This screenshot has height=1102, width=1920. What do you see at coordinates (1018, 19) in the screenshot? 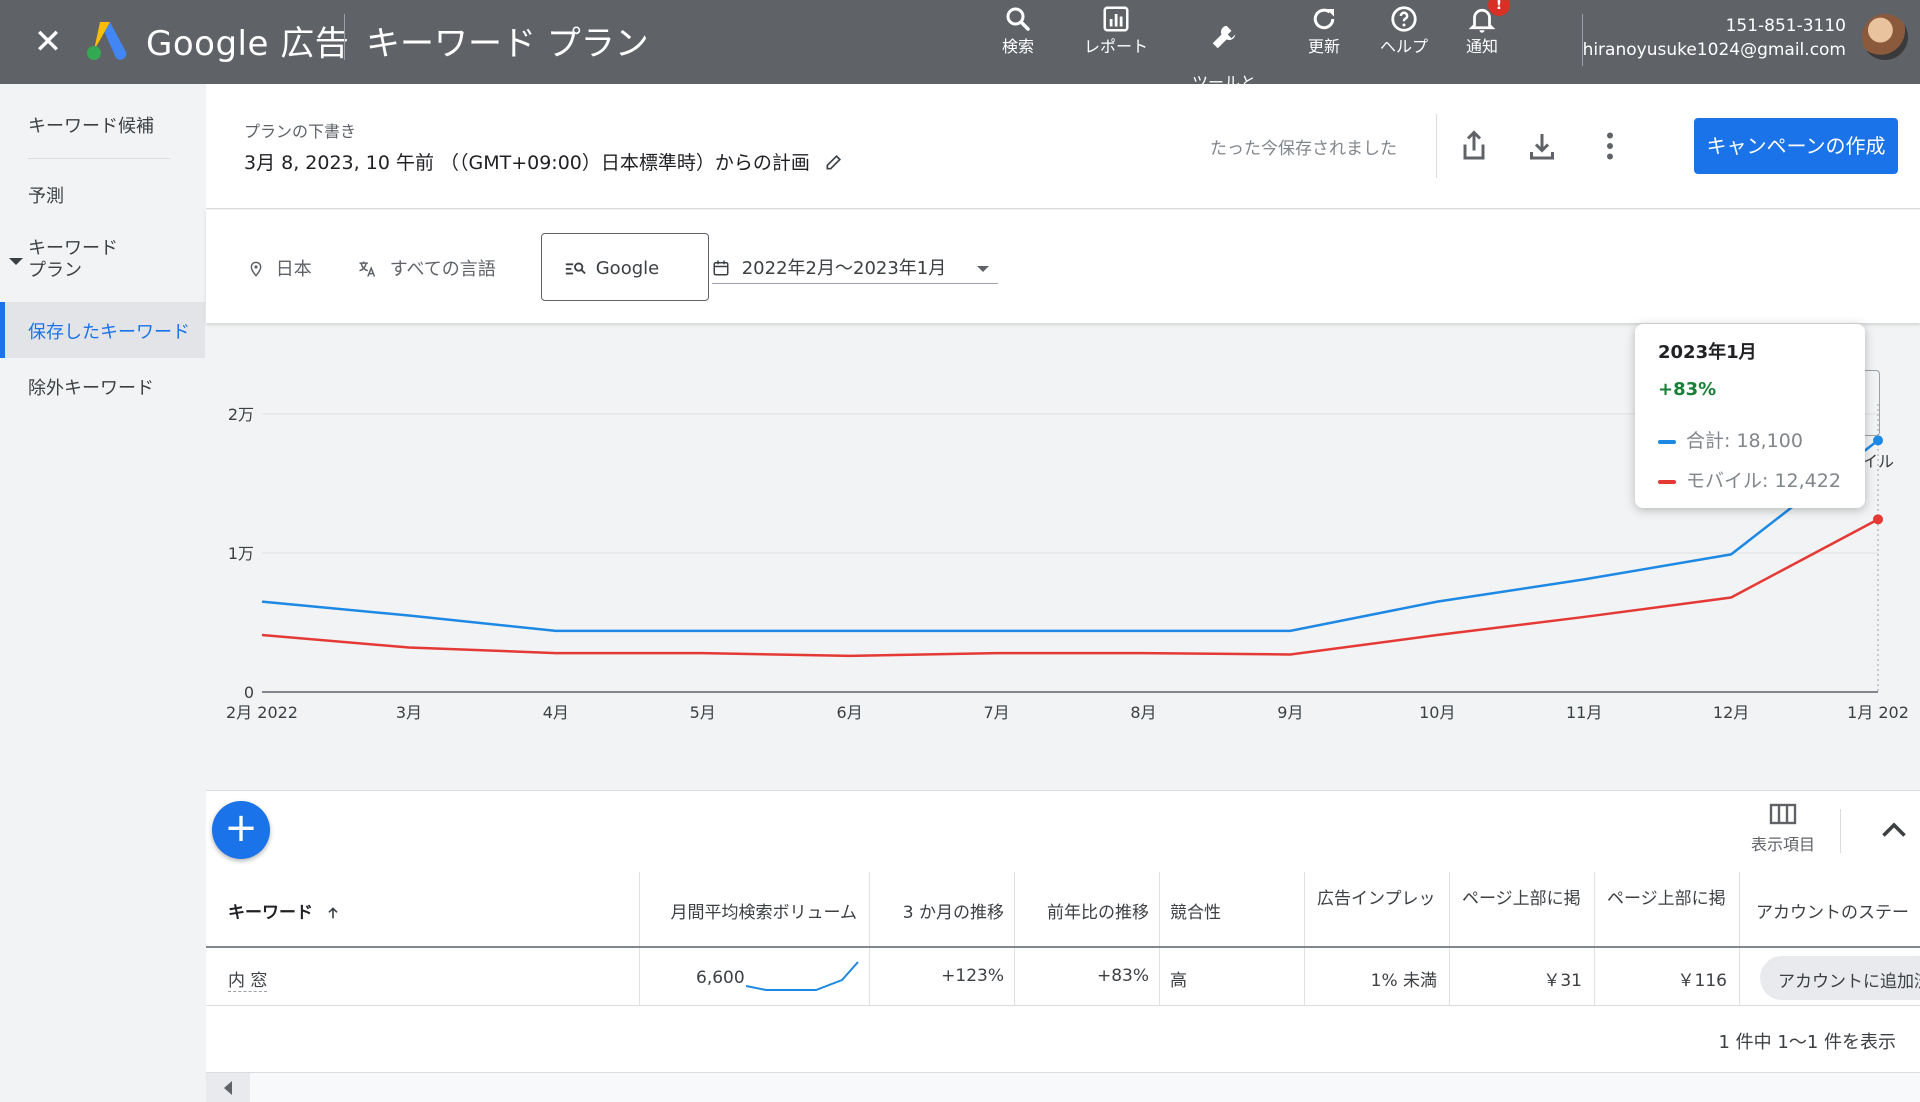
I see `search-icon` at bounding box center [1018, 19].